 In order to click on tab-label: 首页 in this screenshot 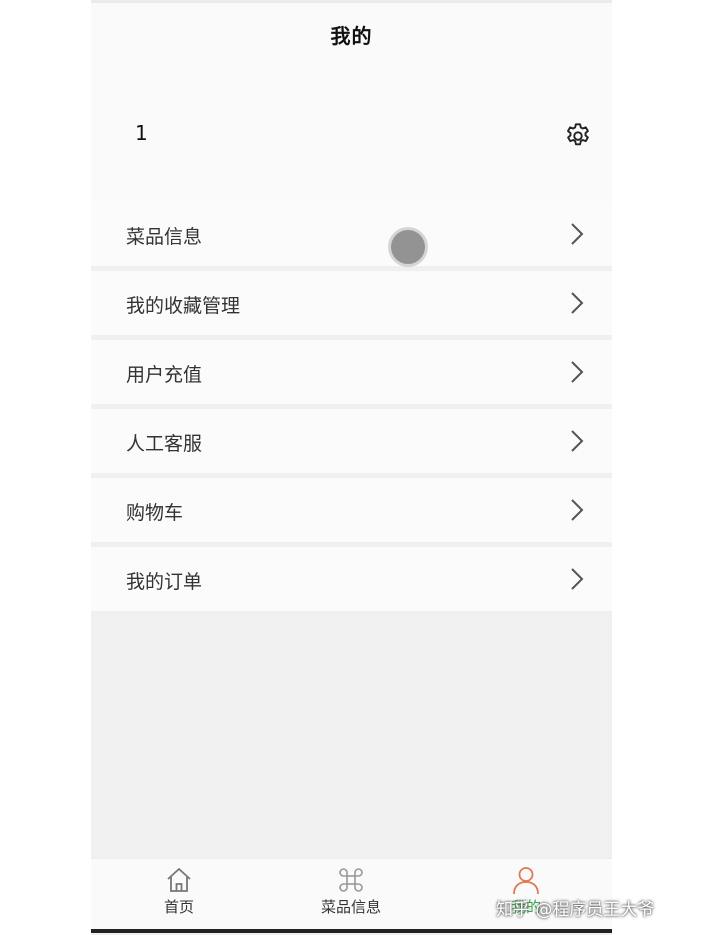, I will do `click(178, 907)`.